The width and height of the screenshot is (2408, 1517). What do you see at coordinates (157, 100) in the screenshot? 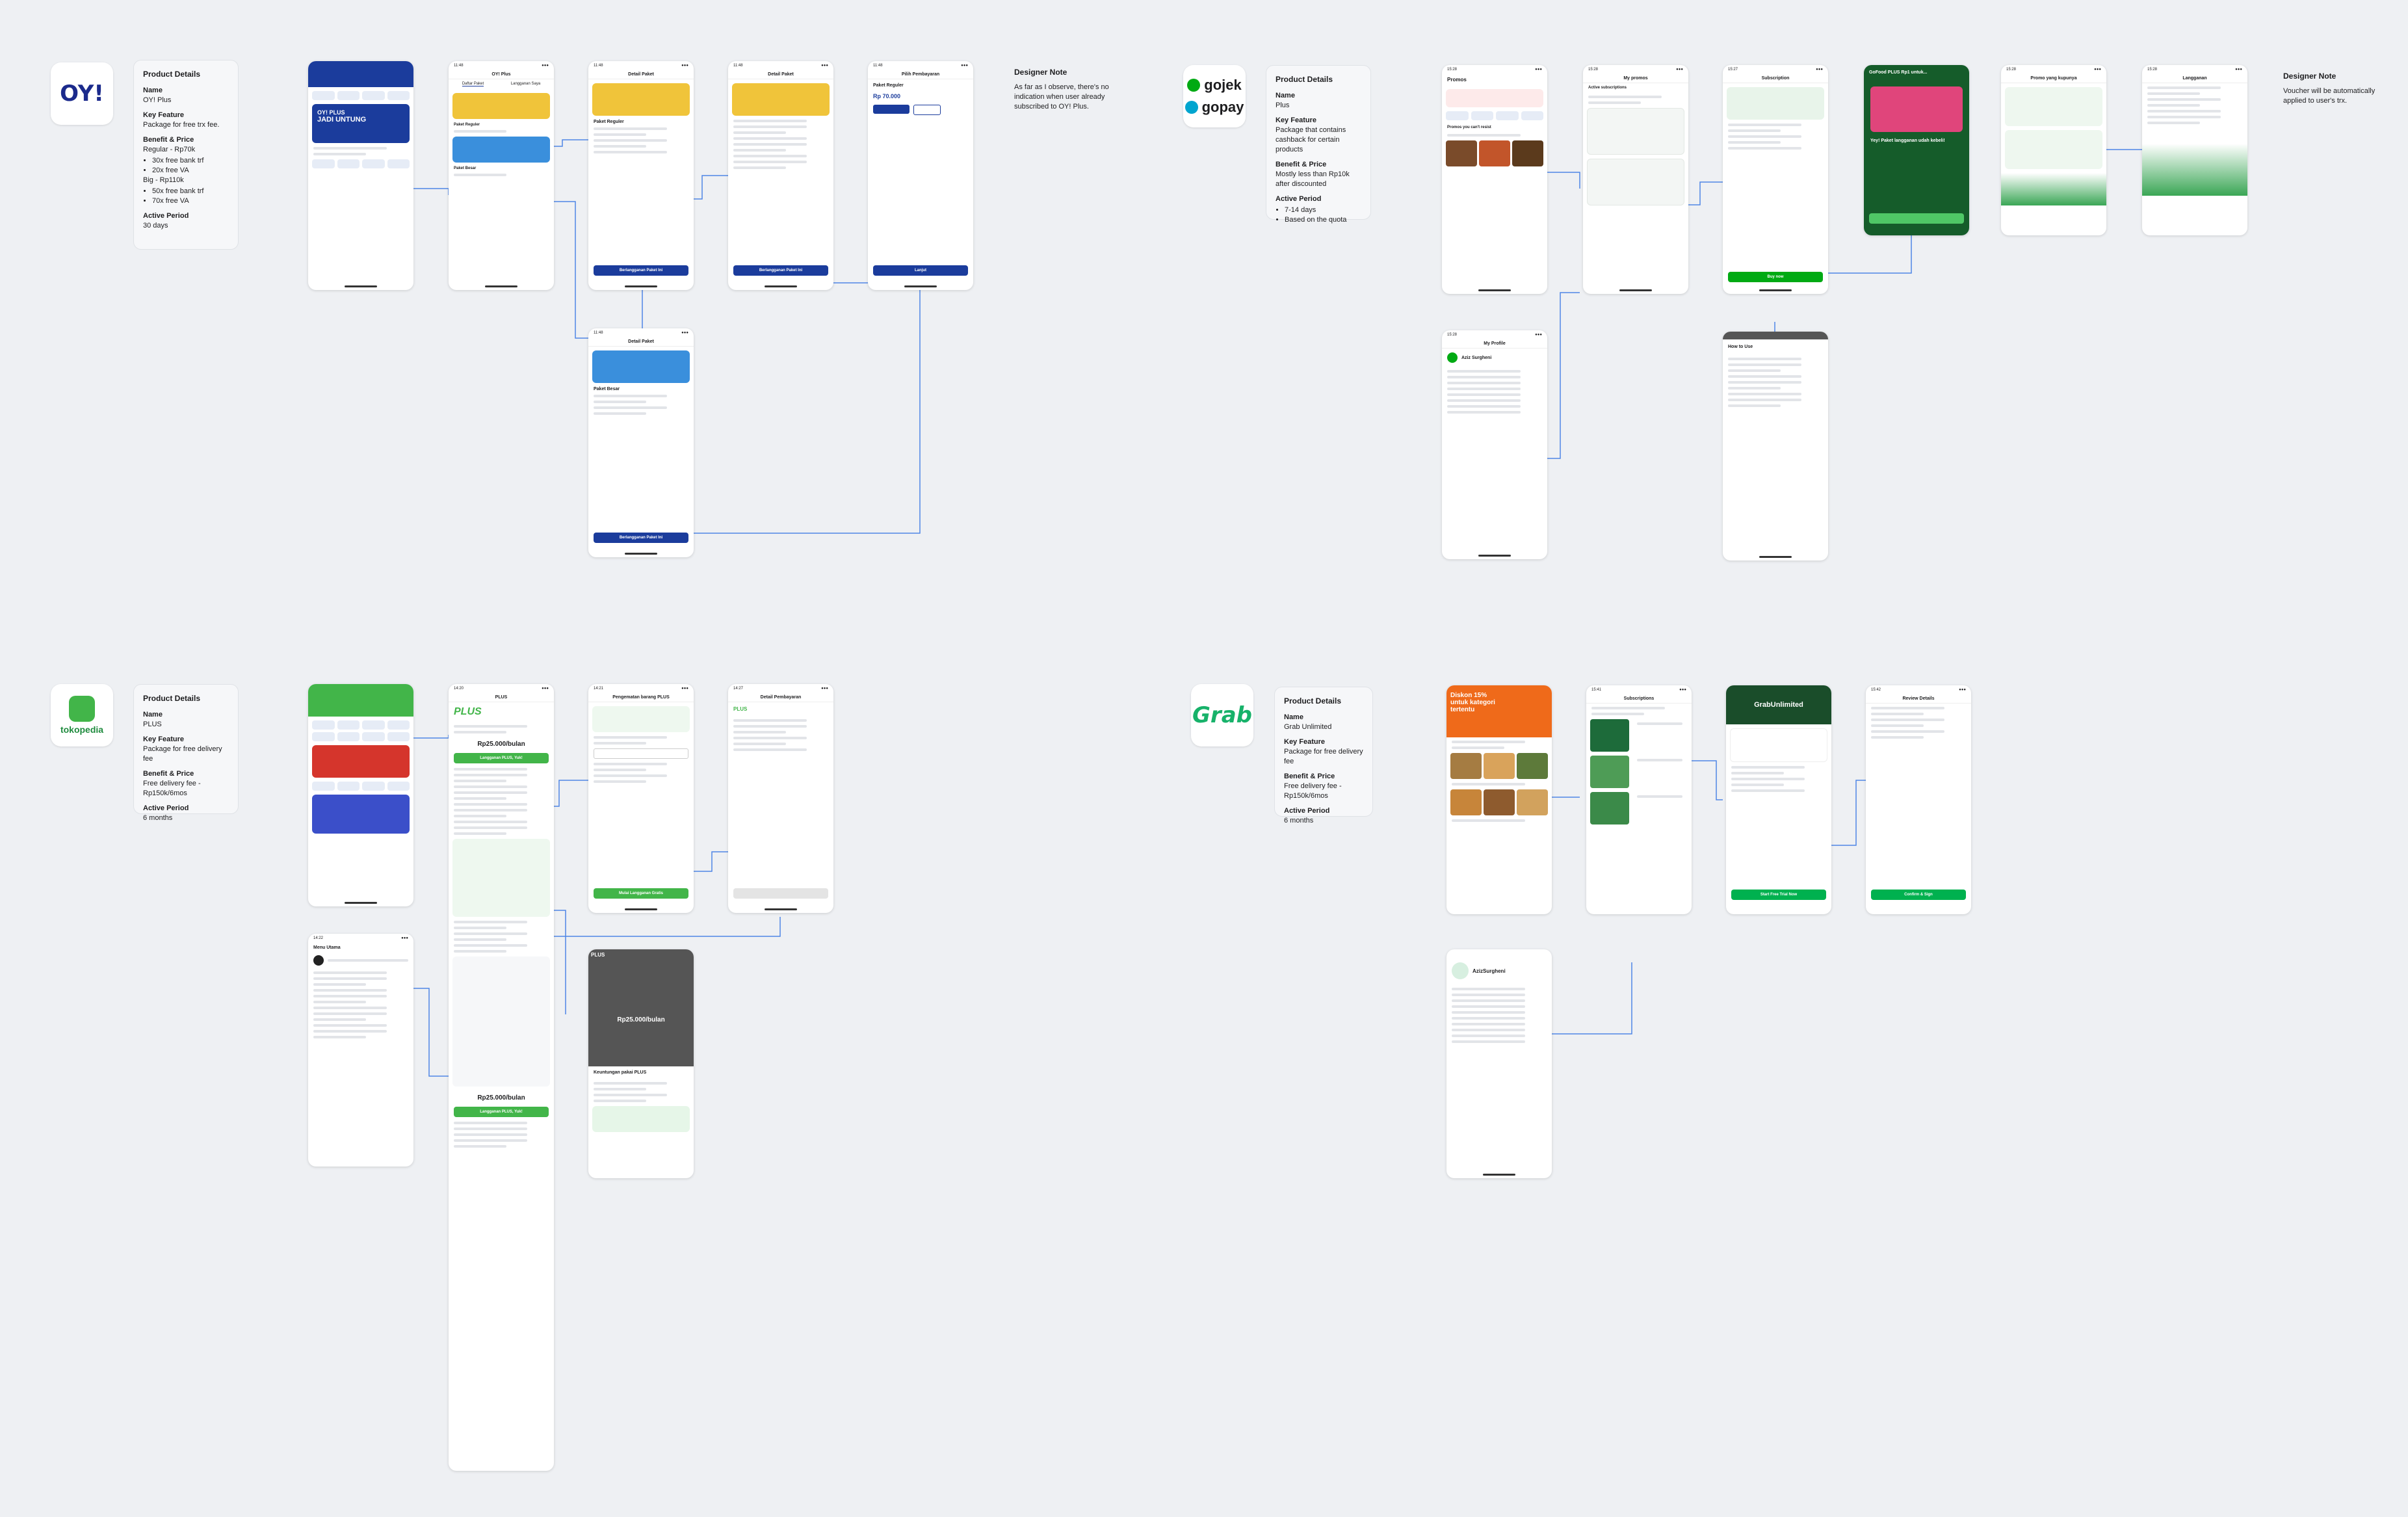
I see `name-value: OY! Plus` at bounding box center [157, 100].